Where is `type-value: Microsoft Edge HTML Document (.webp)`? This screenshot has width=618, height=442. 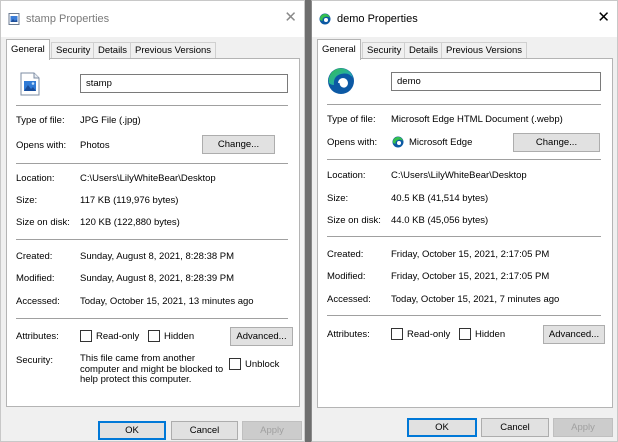
type-value: Microsoft Edge HTML Document (.webp) is located at coordinates (477, 119).